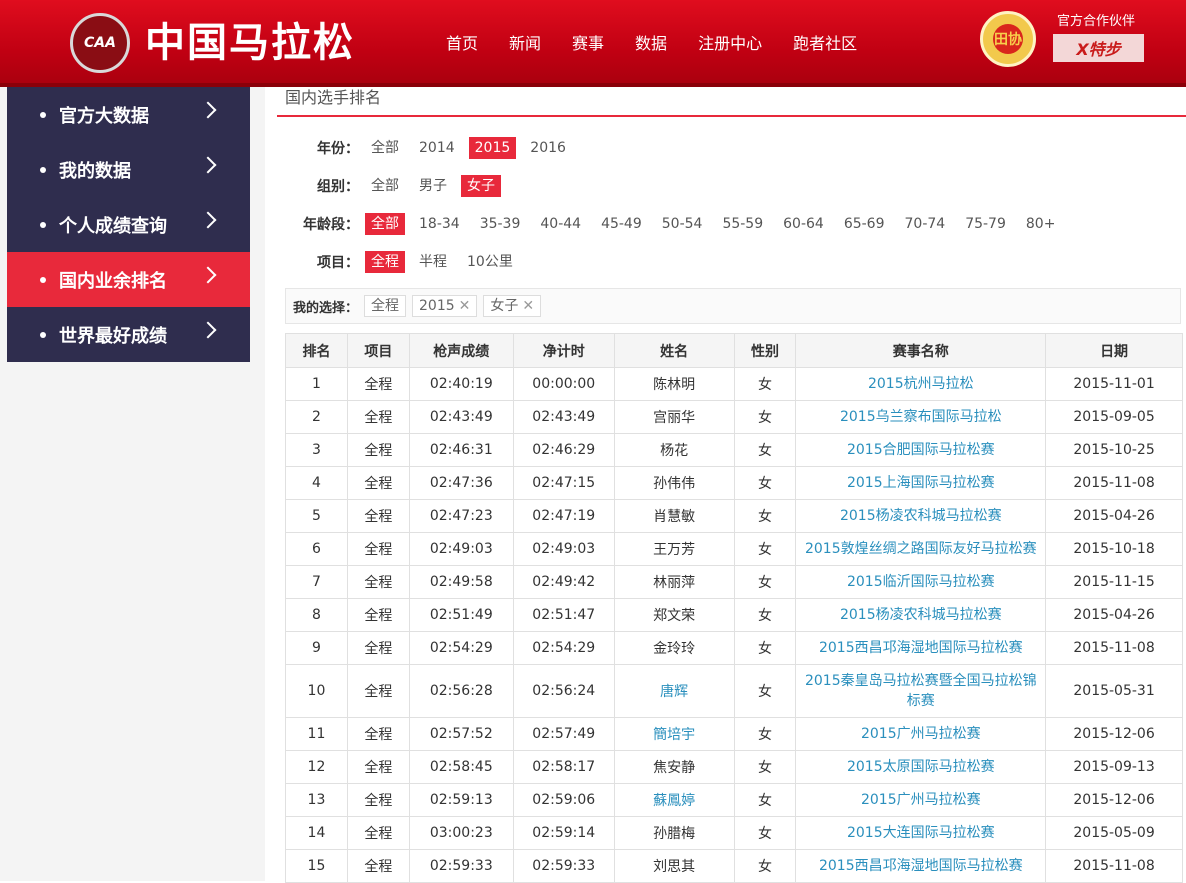  I want to click on race-name-link: 2015杭州马拉松, so click(921, 384).